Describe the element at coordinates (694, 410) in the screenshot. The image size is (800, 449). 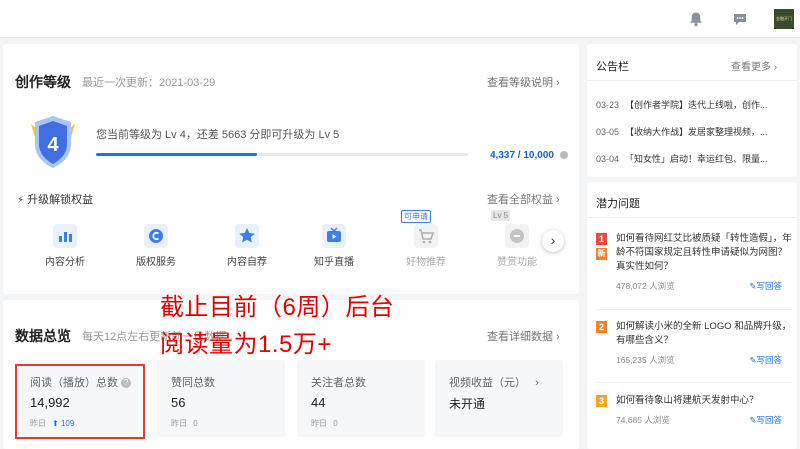
I see `question-item: 3 如何看待象山将建航天发射中心？ 74,685 人浏览 ✎写回答` at that location.